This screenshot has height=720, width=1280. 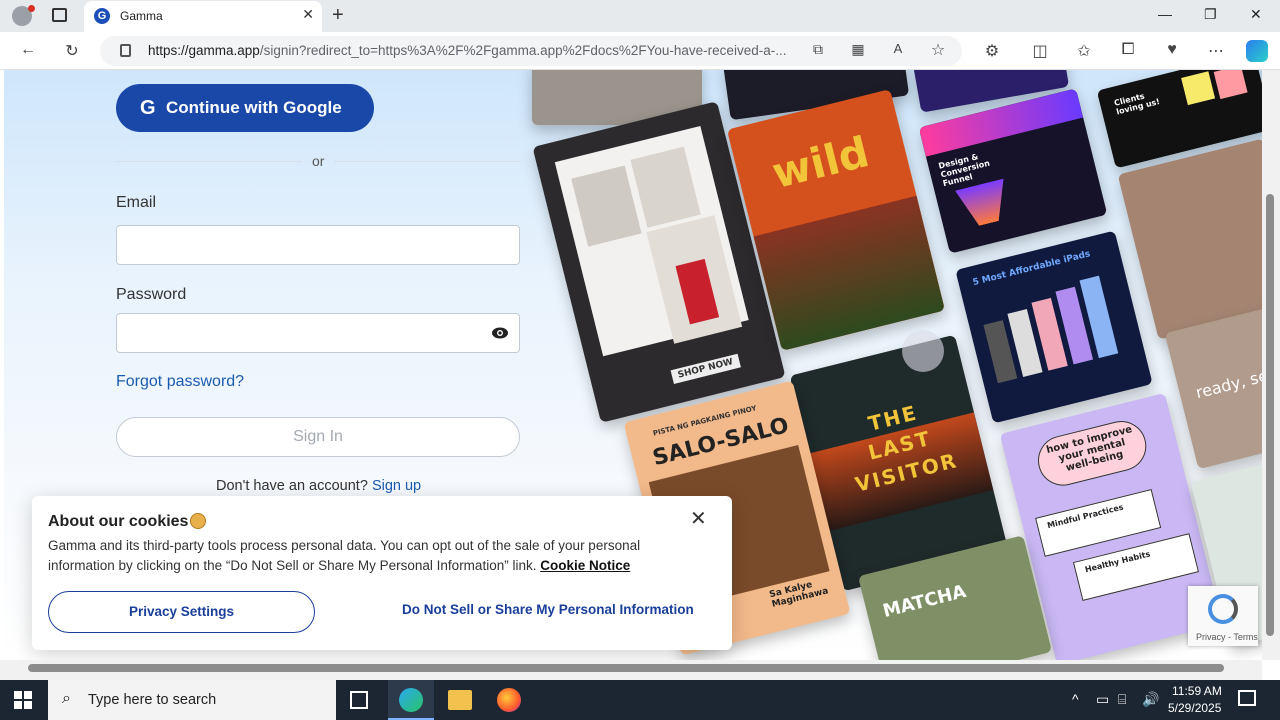 I want to click on cookie-emoji-icon, so click(x=198, y=521).